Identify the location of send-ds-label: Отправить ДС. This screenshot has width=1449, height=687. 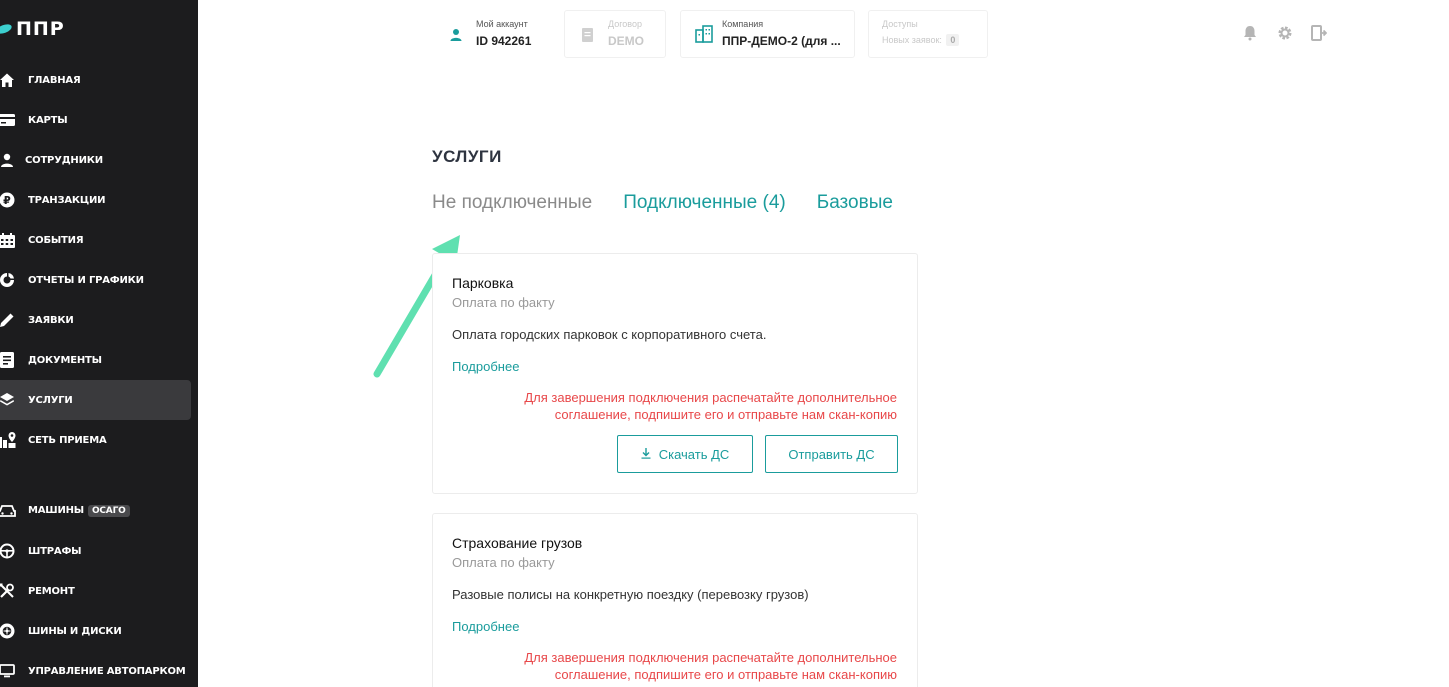
(831, 454).